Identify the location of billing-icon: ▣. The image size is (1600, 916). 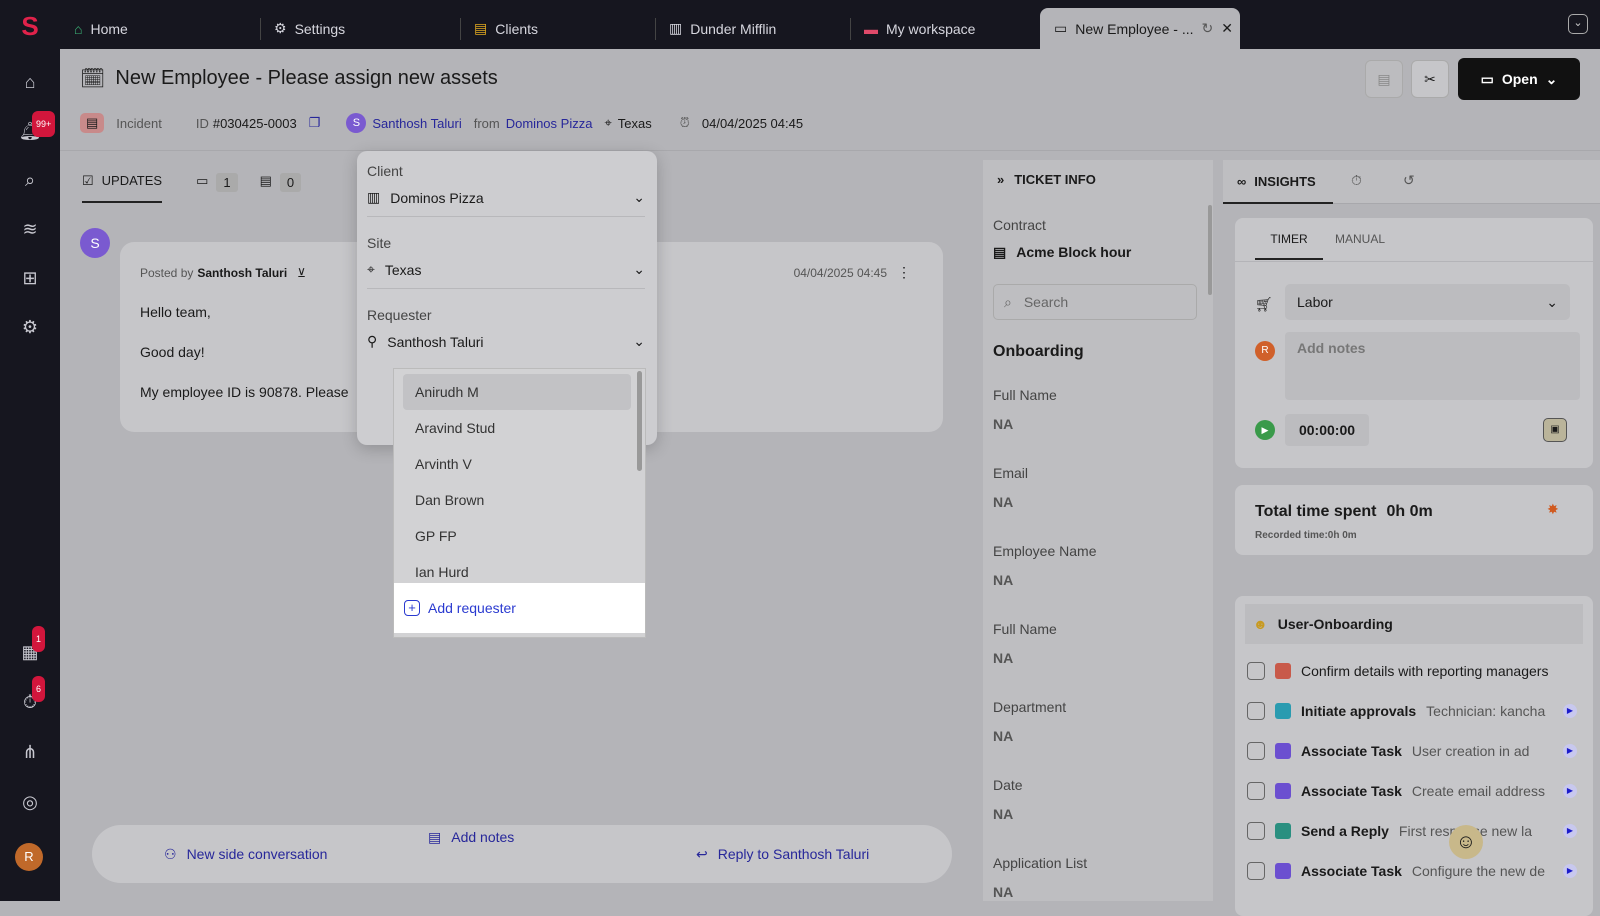
(1555, 430).